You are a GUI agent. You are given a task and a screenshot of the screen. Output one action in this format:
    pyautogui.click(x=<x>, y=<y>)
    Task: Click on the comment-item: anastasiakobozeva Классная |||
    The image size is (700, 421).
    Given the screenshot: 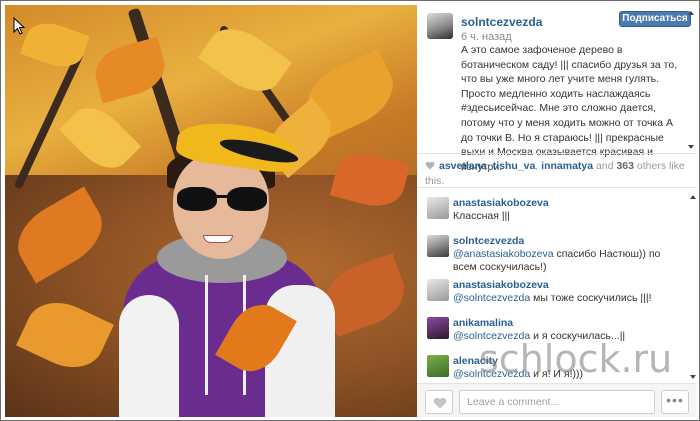 What is the action you would take?
    pyautogui.click(x=553, y=210)
    